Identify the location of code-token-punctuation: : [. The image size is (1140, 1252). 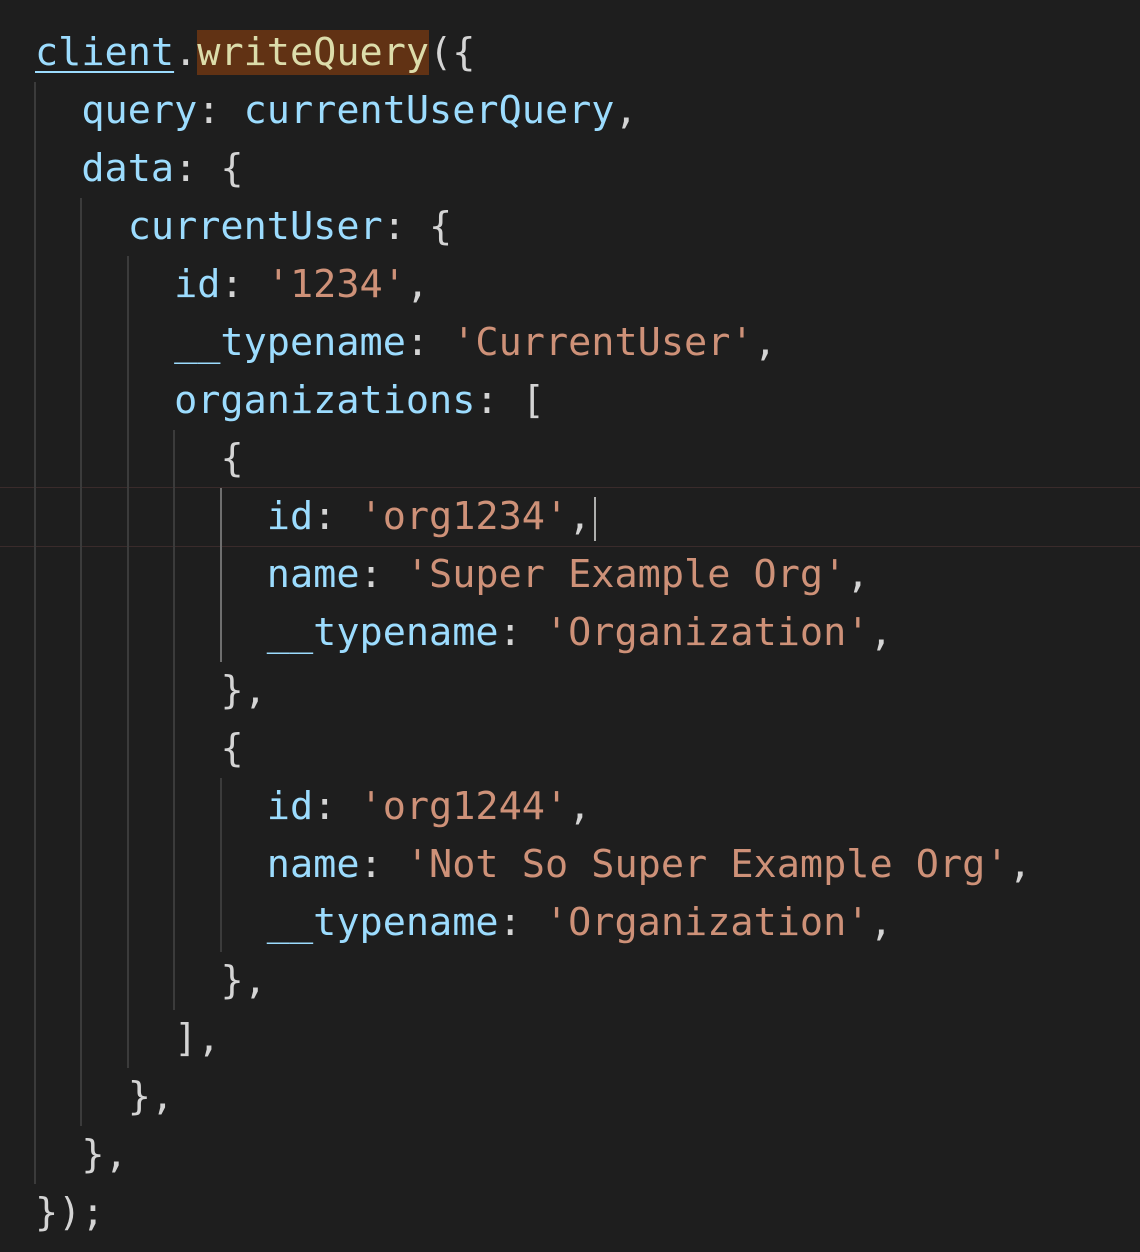
(510, 400).